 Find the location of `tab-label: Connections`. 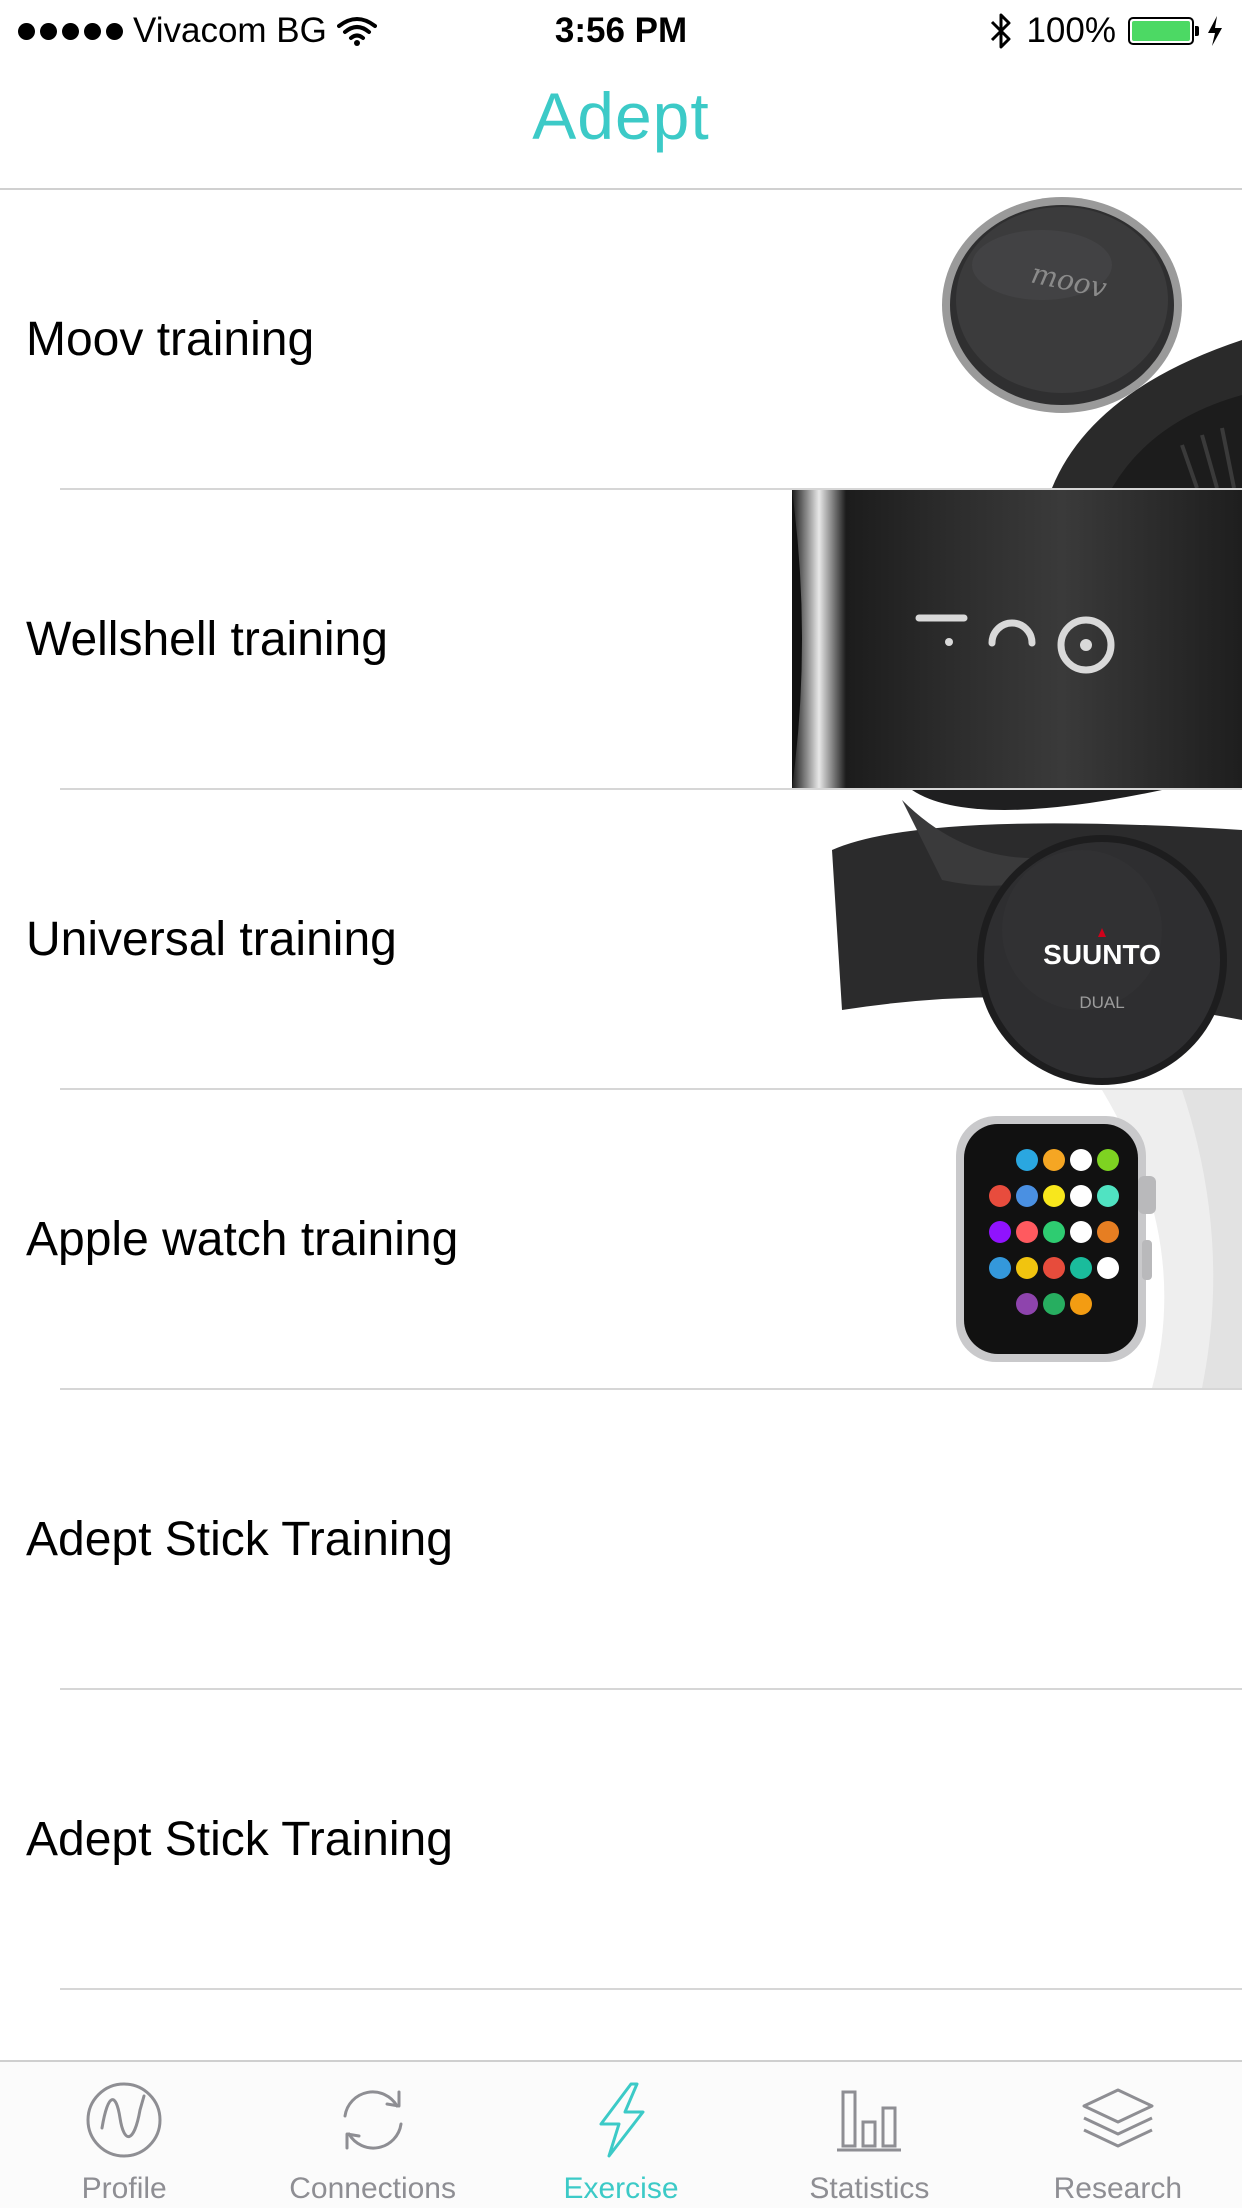

tab-label: Connections is located at coordinates (372, 2188).